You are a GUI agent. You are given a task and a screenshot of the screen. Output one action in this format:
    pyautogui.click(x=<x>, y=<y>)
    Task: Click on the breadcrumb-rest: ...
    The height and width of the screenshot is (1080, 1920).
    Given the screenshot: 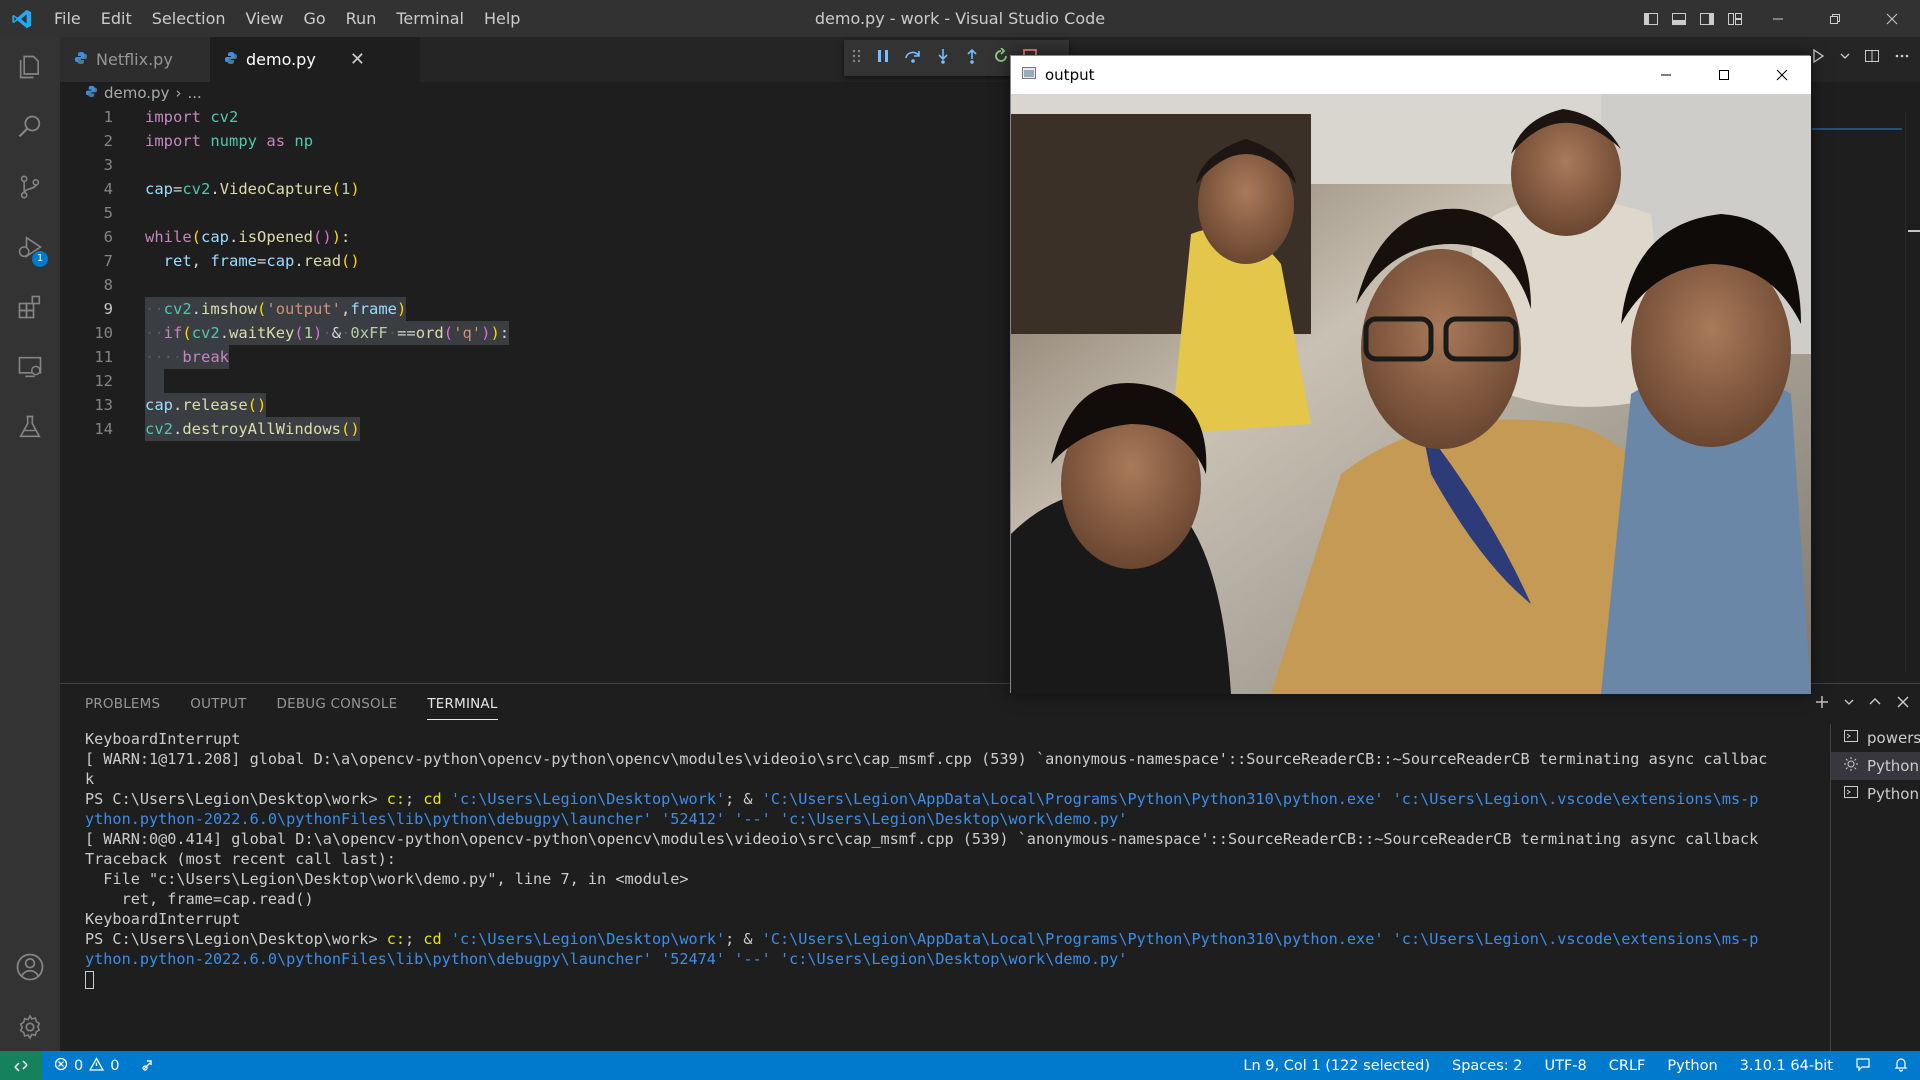 What is the action you would take?
    pyautogui.click(x=194, y=93)
    